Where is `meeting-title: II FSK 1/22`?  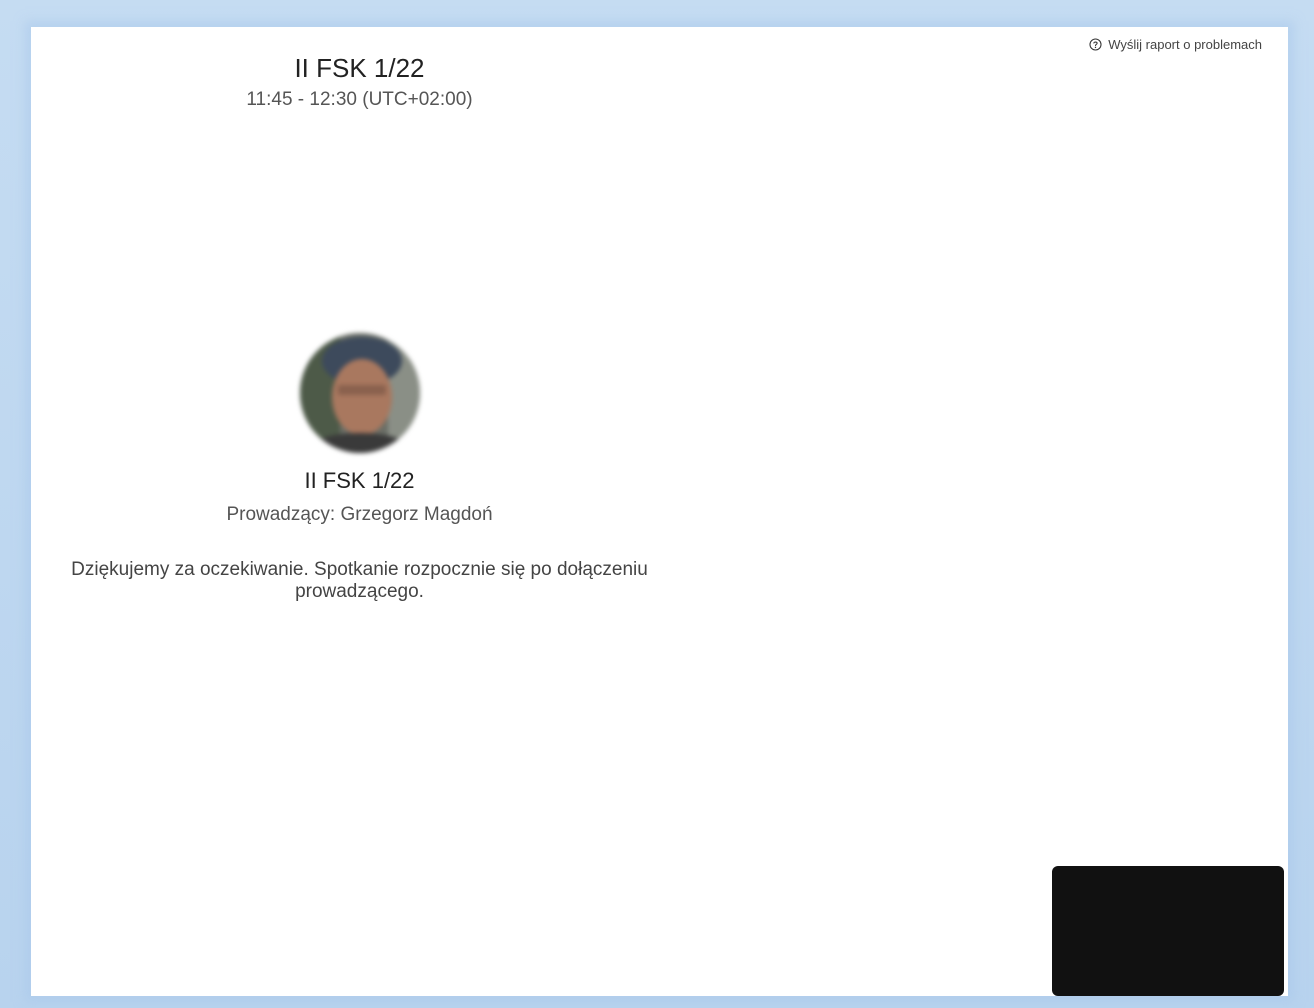 meeting-title: II FSK 1/22 is located at coordinates (359, 68).